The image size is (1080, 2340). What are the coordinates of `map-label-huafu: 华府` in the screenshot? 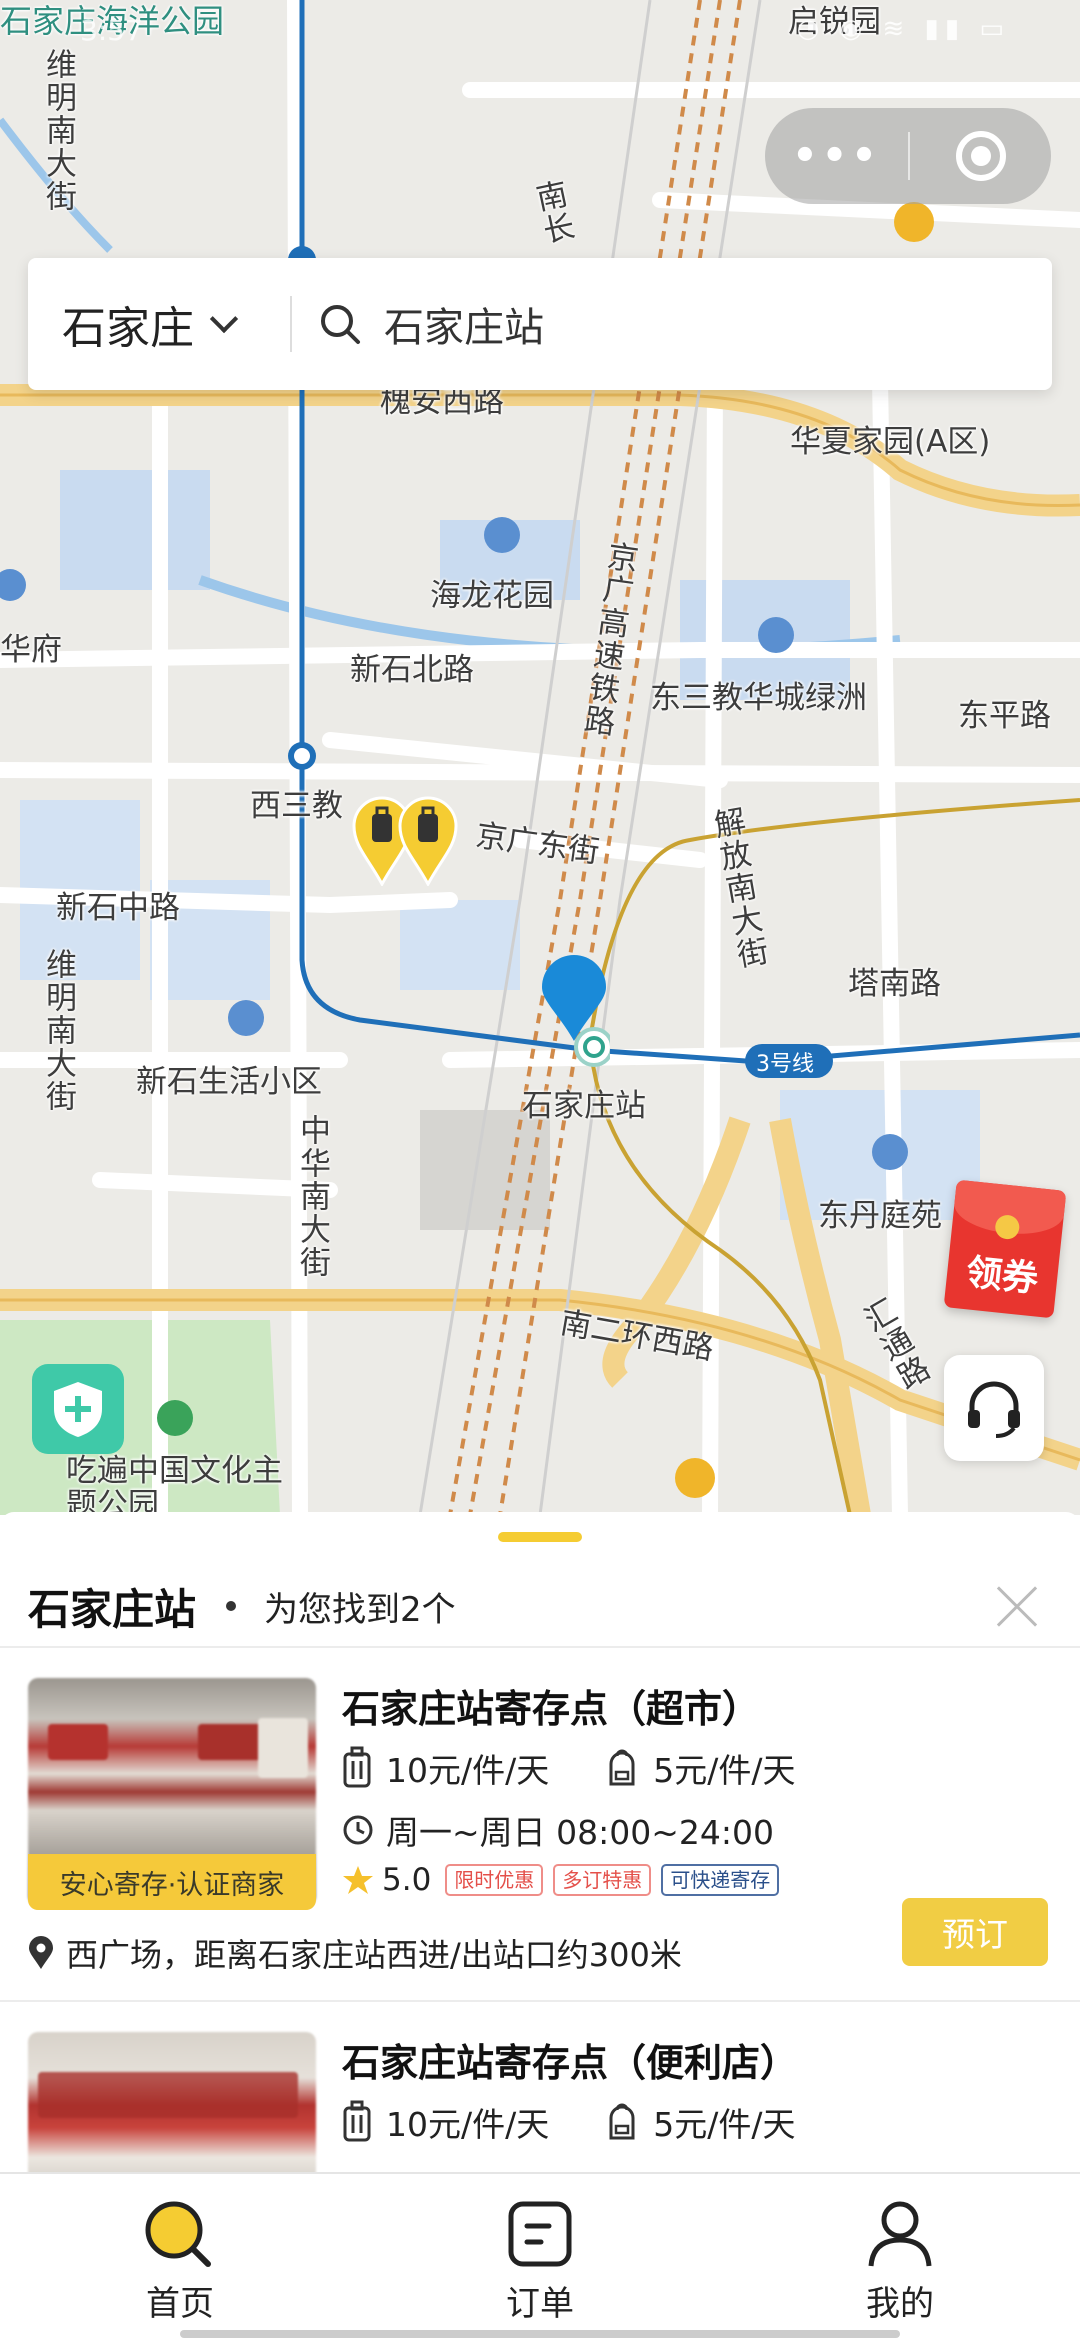 It's located at (31, 650).